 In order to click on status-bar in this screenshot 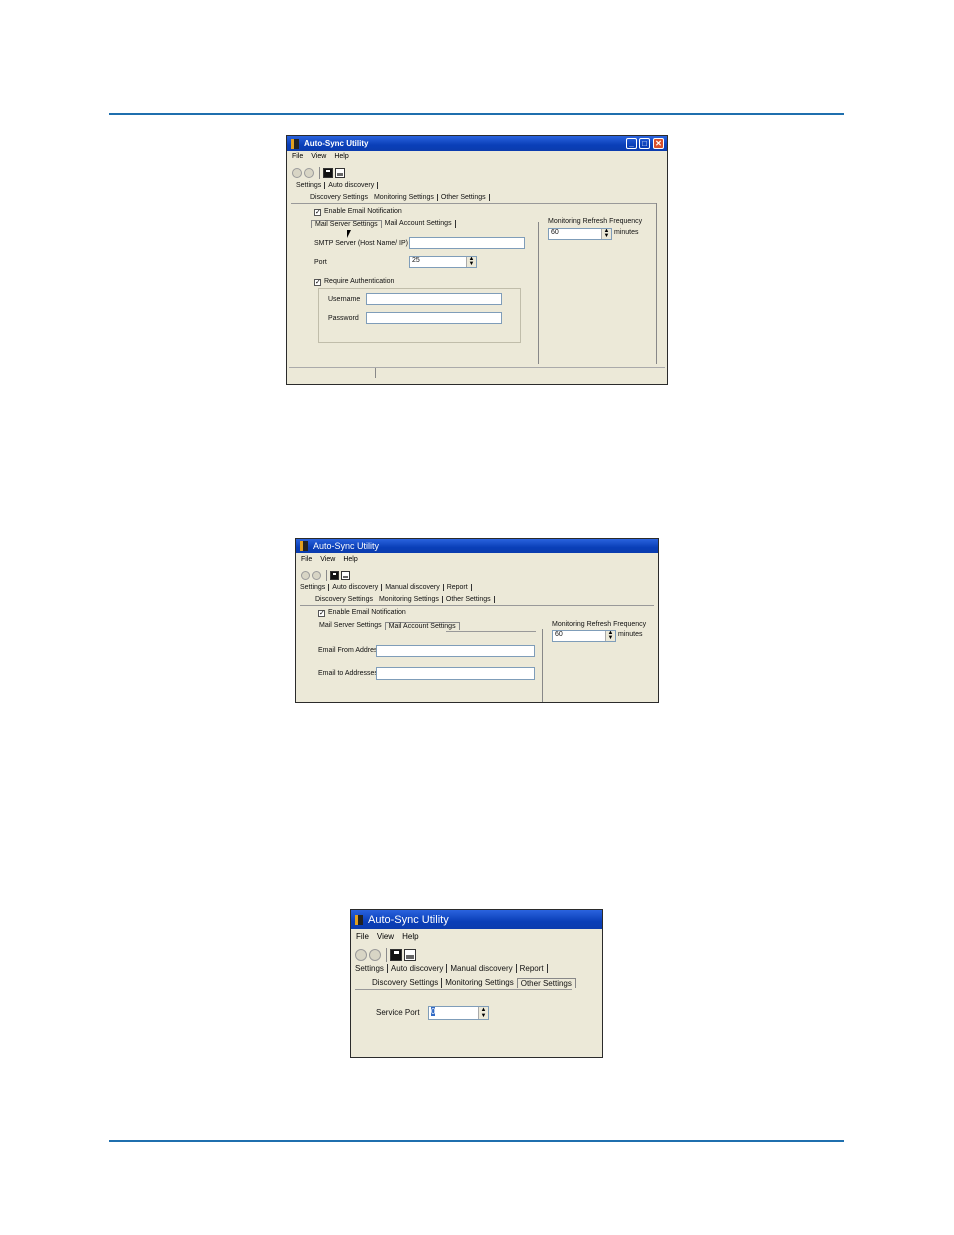, I will do `click(477, 367)`.